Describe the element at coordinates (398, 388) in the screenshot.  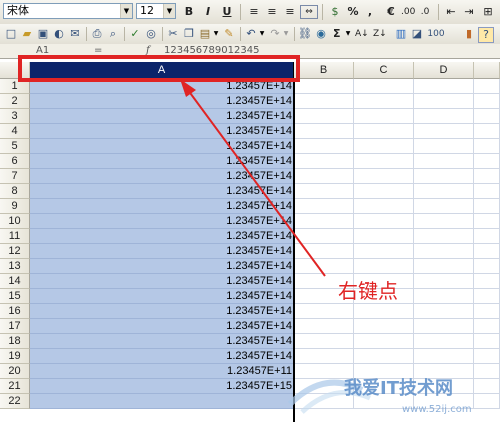
I see `svg-text: 我爱IT技术网` at that location.